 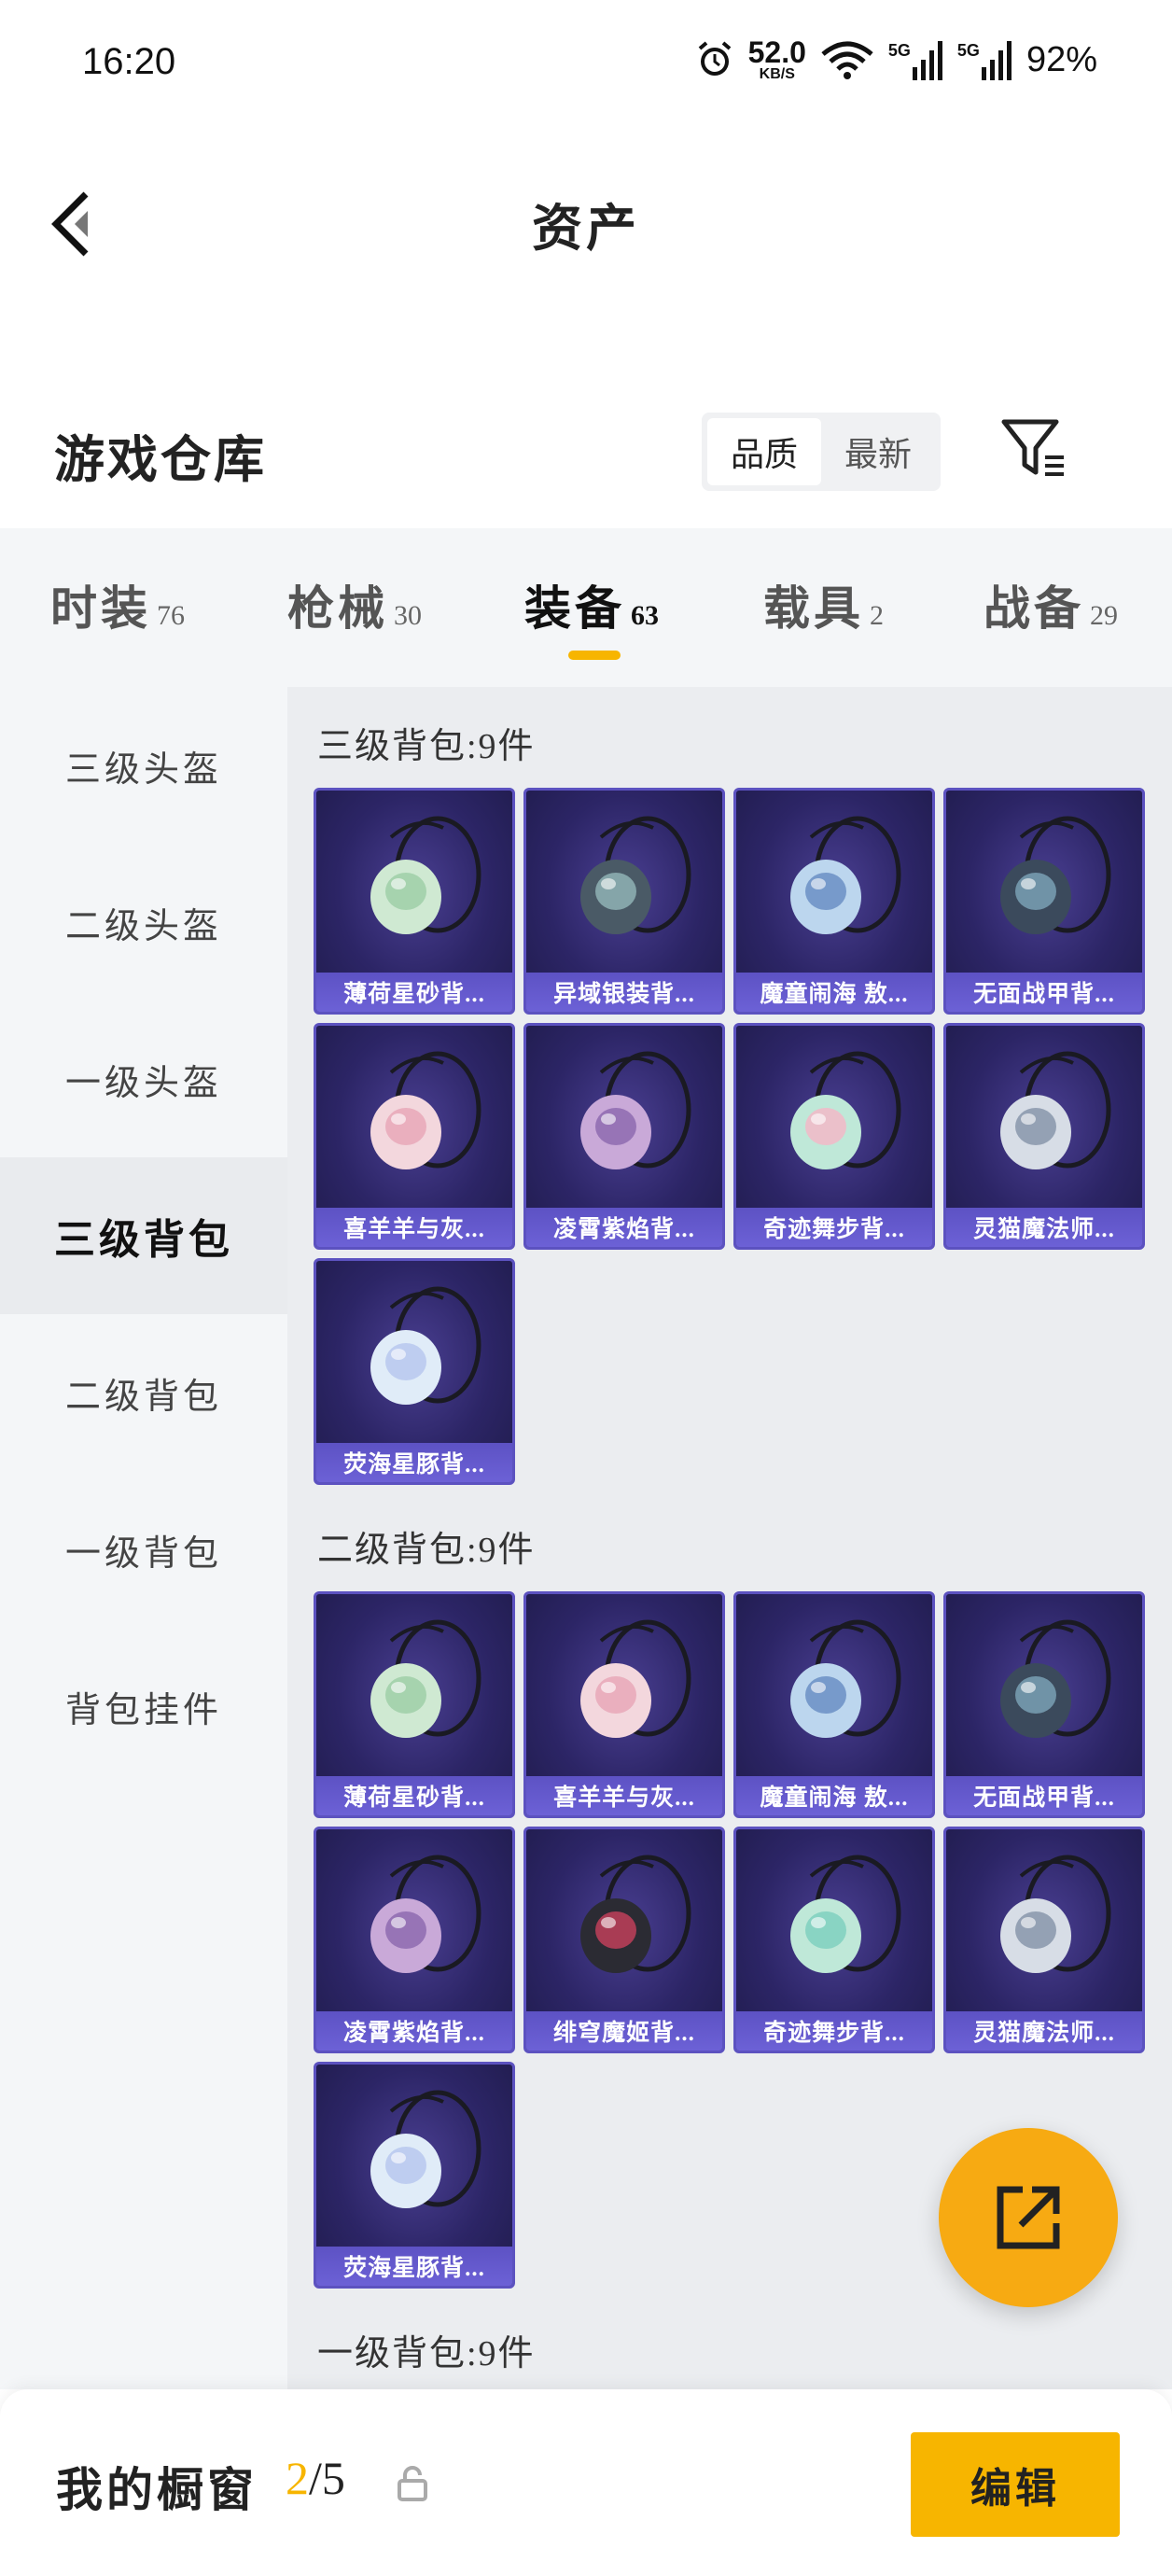 I want to click on sort-quality-option: 品质, so click(x=764, y=451).